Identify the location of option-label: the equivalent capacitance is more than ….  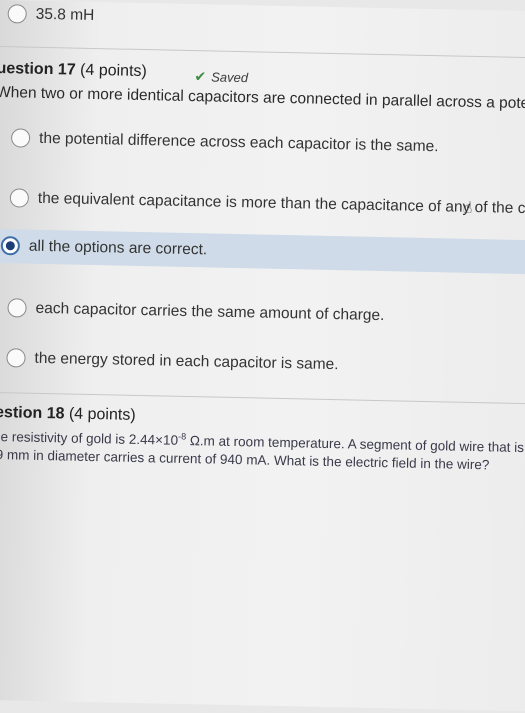
(281, 203).